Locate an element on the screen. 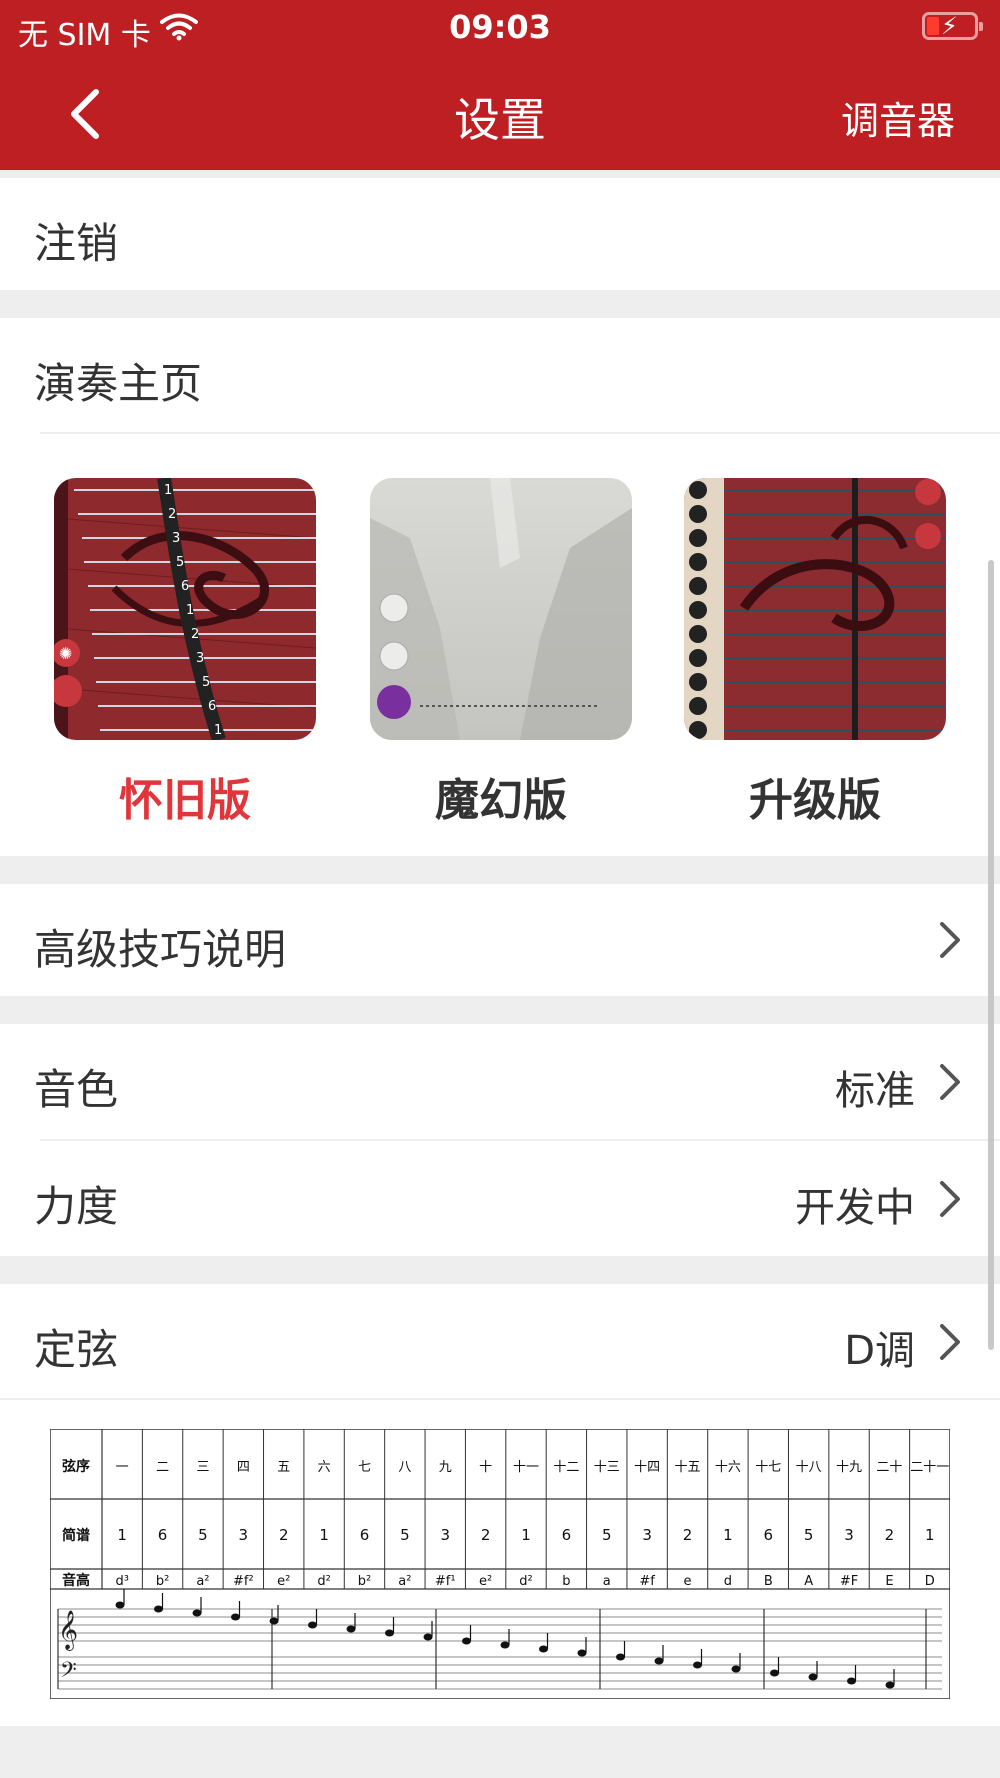  svg-text: 6 is located at coordinates (185, 586).